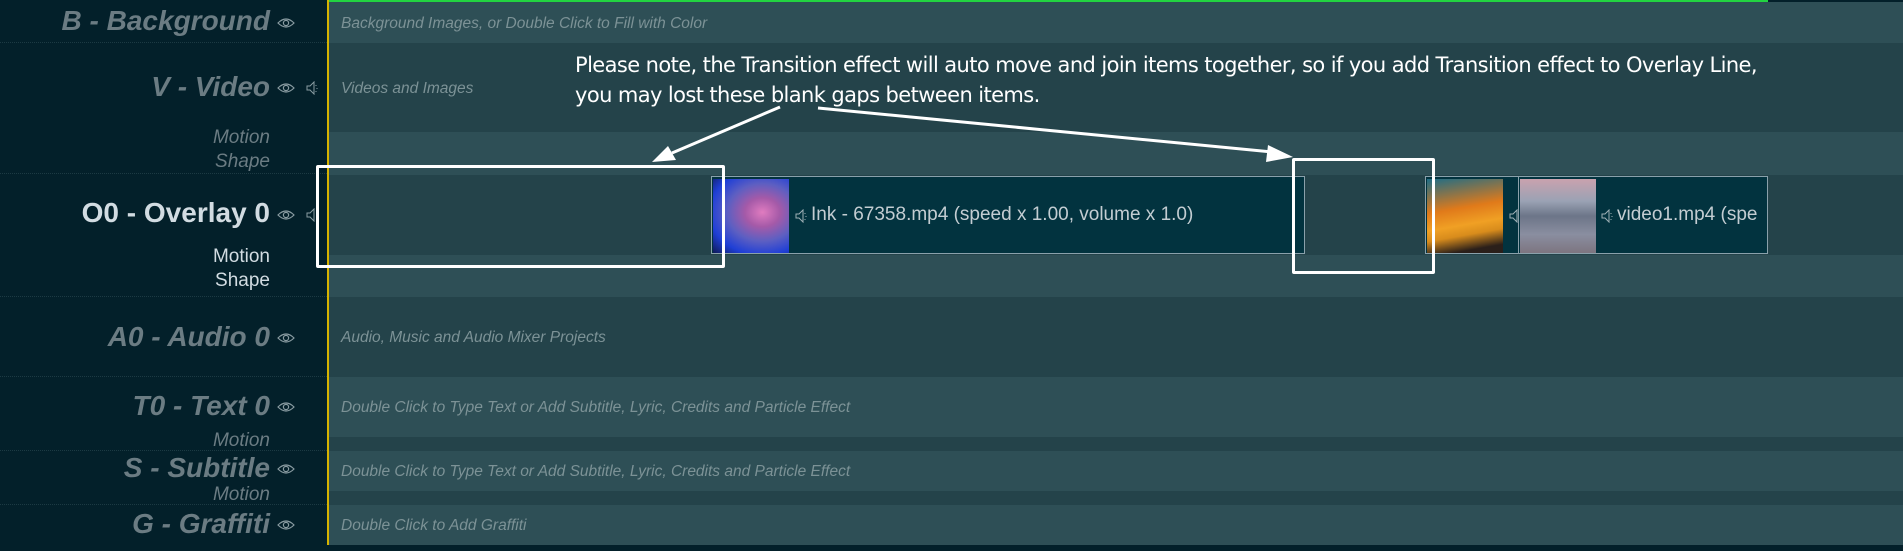  I want to click on annotation-arrows, so click(972, 133).